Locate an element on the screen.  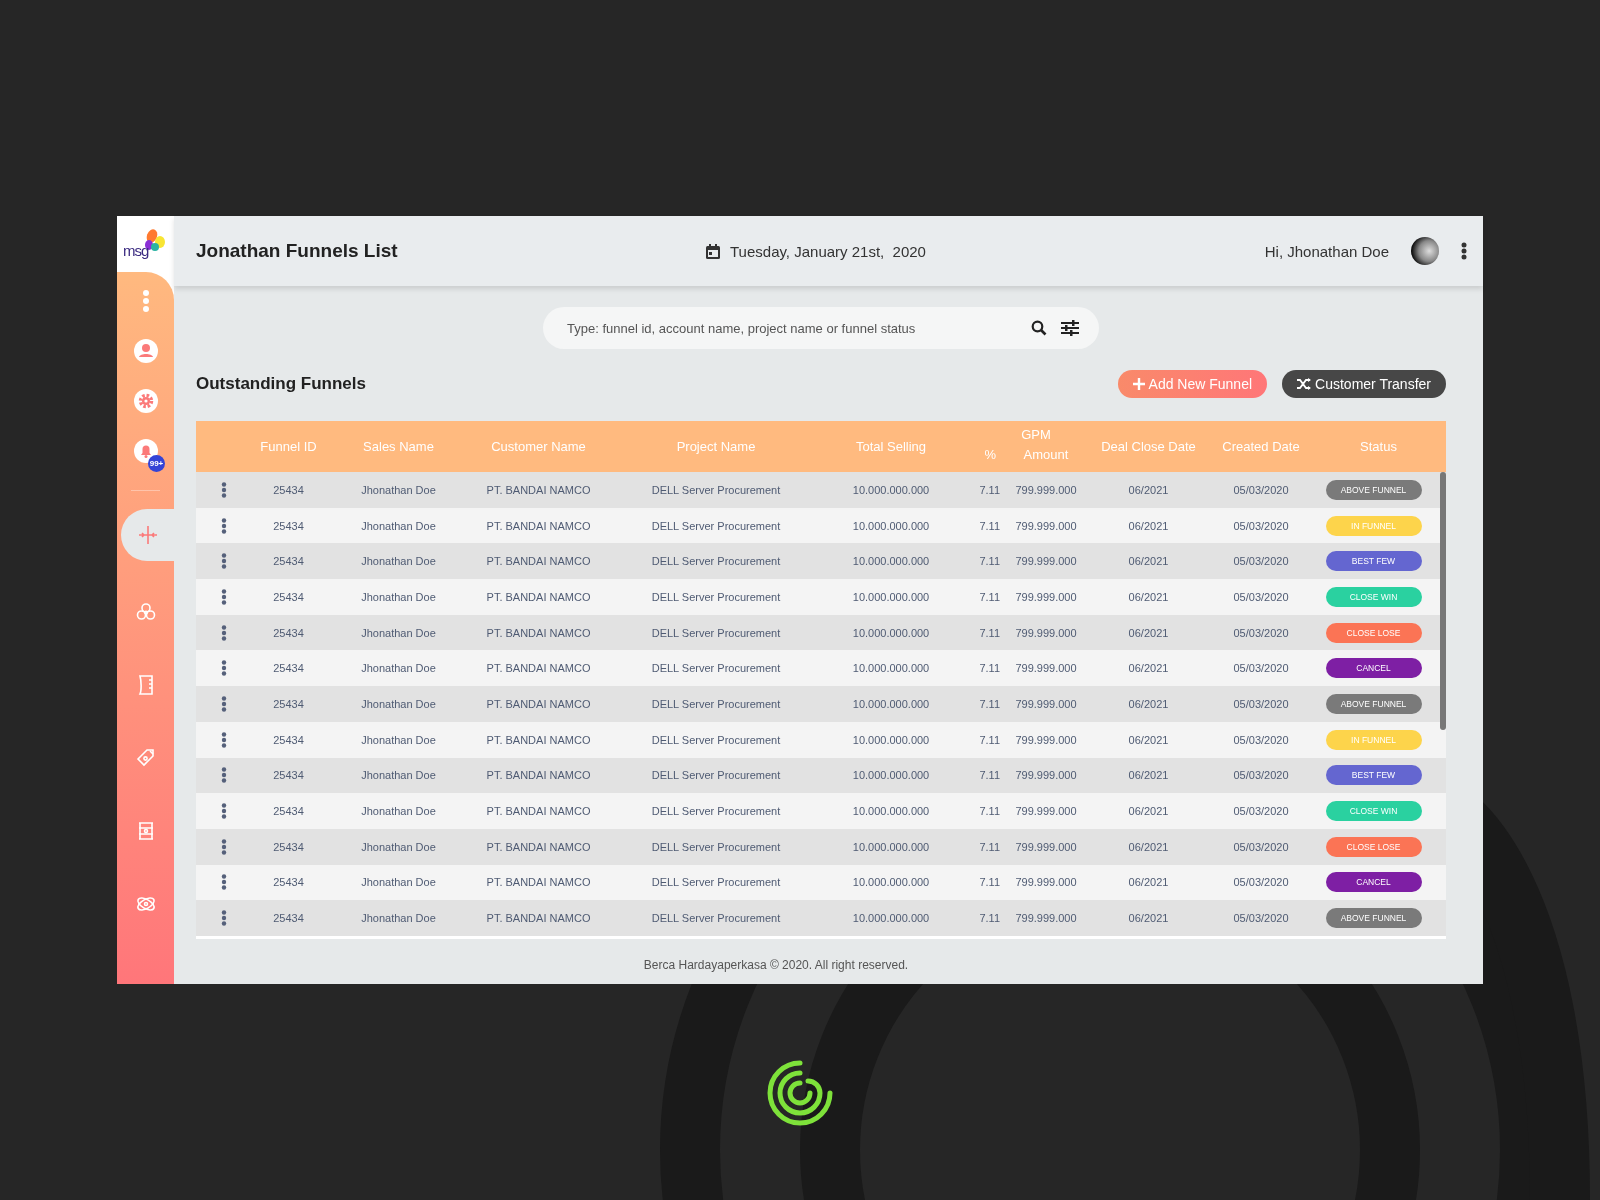
scrollbar is located at coordinates (1443, 601).